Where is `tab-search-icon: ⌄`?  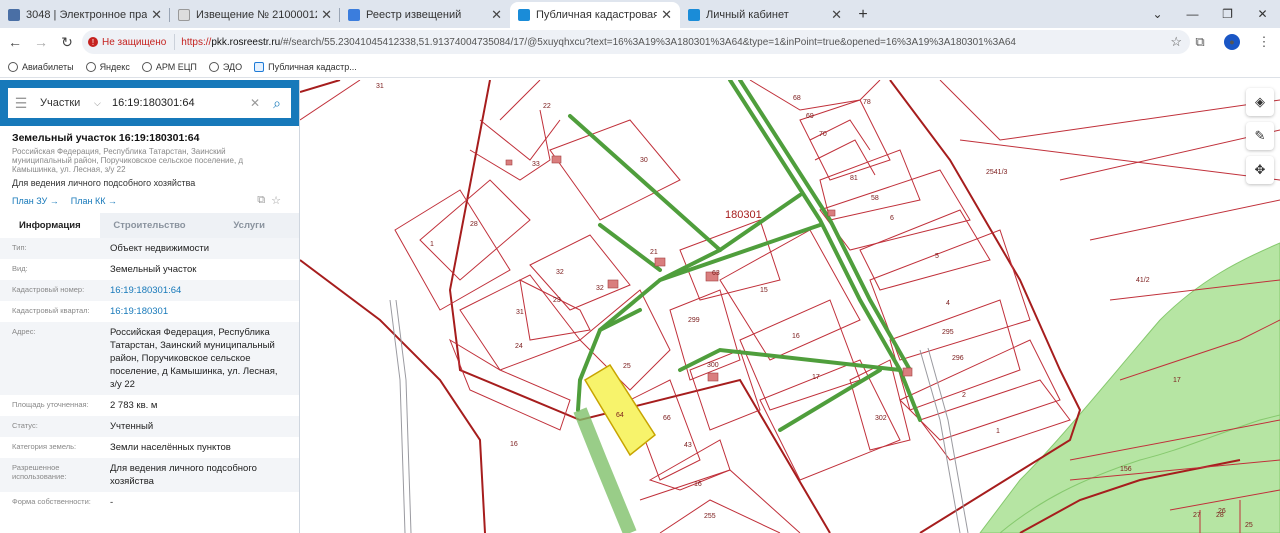
tab-search-icon: ⌄ is located at coordinates (1157, 14).